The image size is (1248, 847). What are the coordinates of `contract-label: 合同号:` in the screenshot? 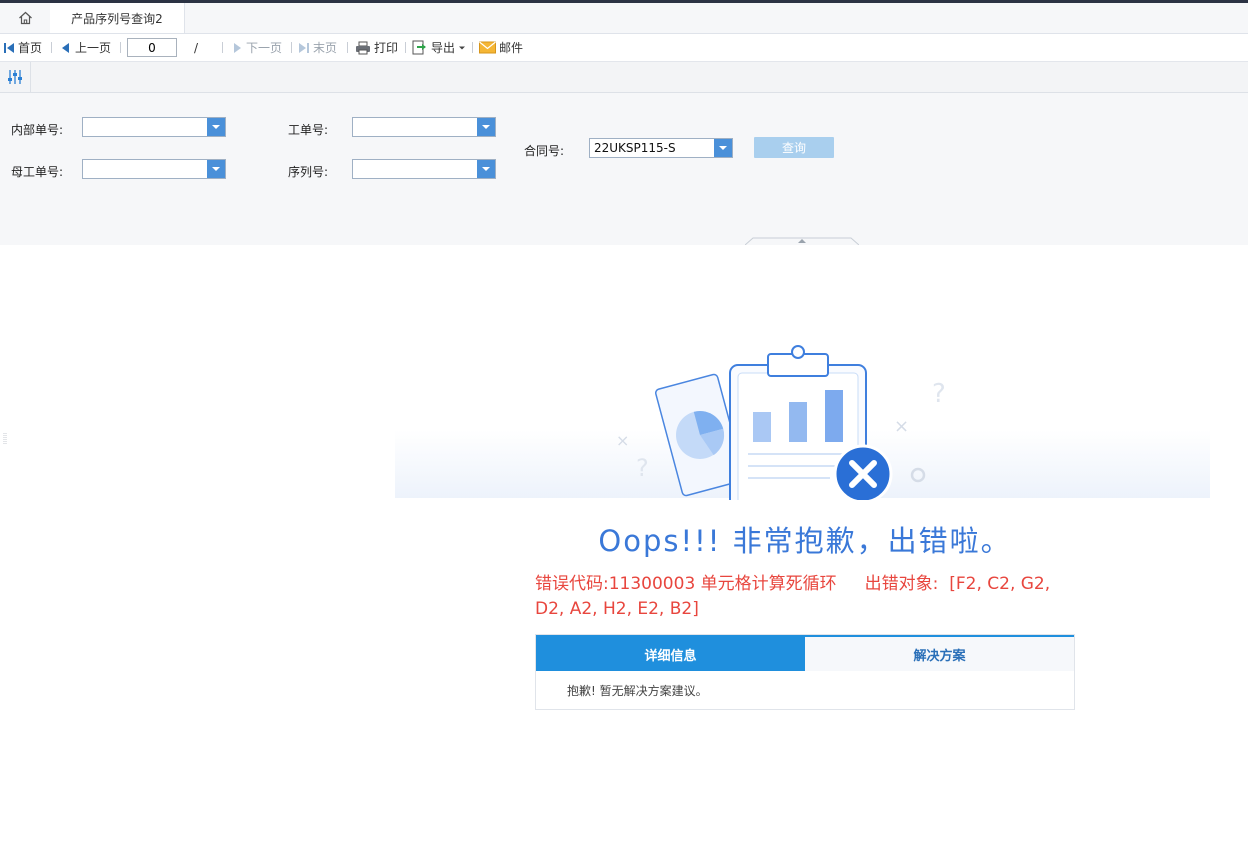 It's located at (544, 151).